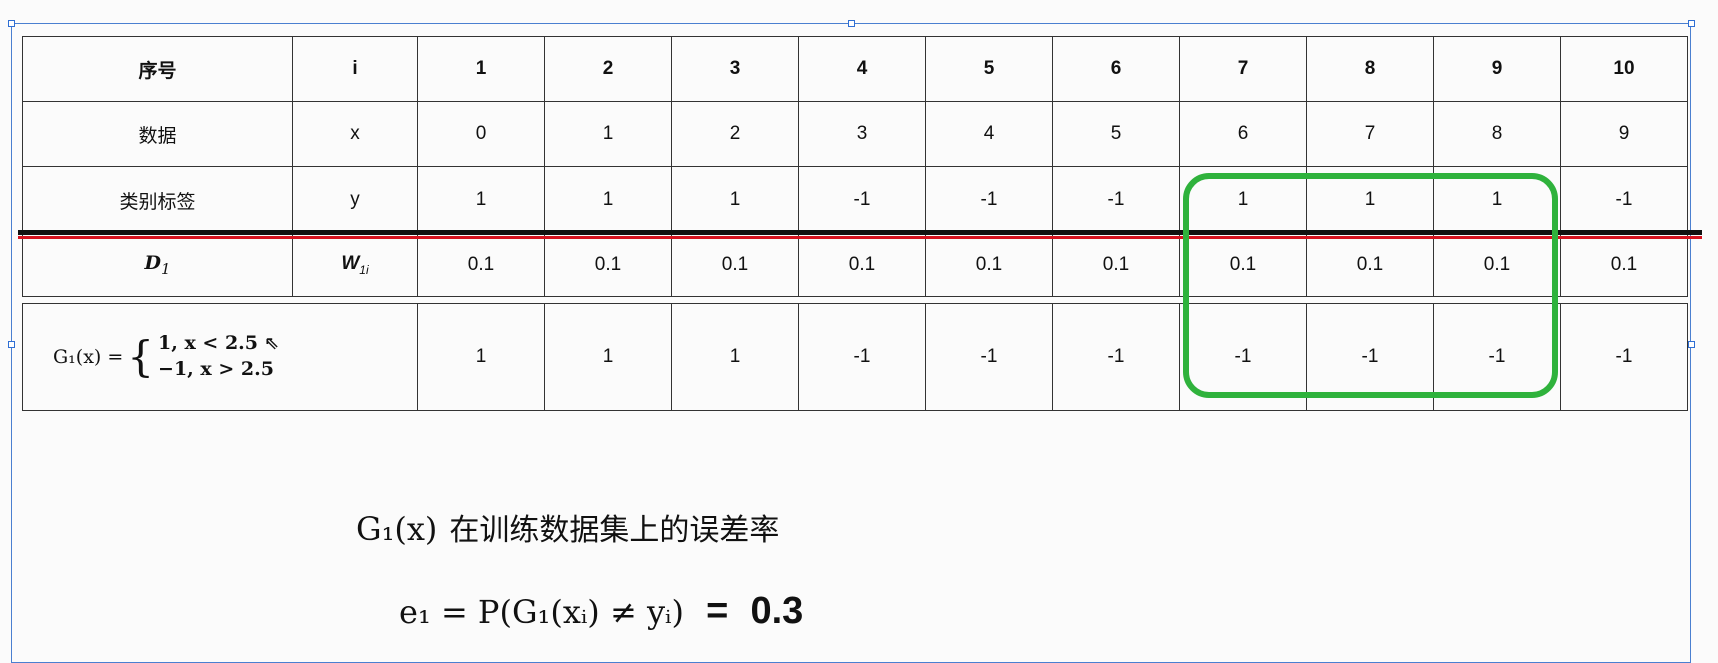  What do you see at coordinates (1691, 23) in the screenshot?
I see `resize-handle-top-right` at bounding box center [1691, 23].